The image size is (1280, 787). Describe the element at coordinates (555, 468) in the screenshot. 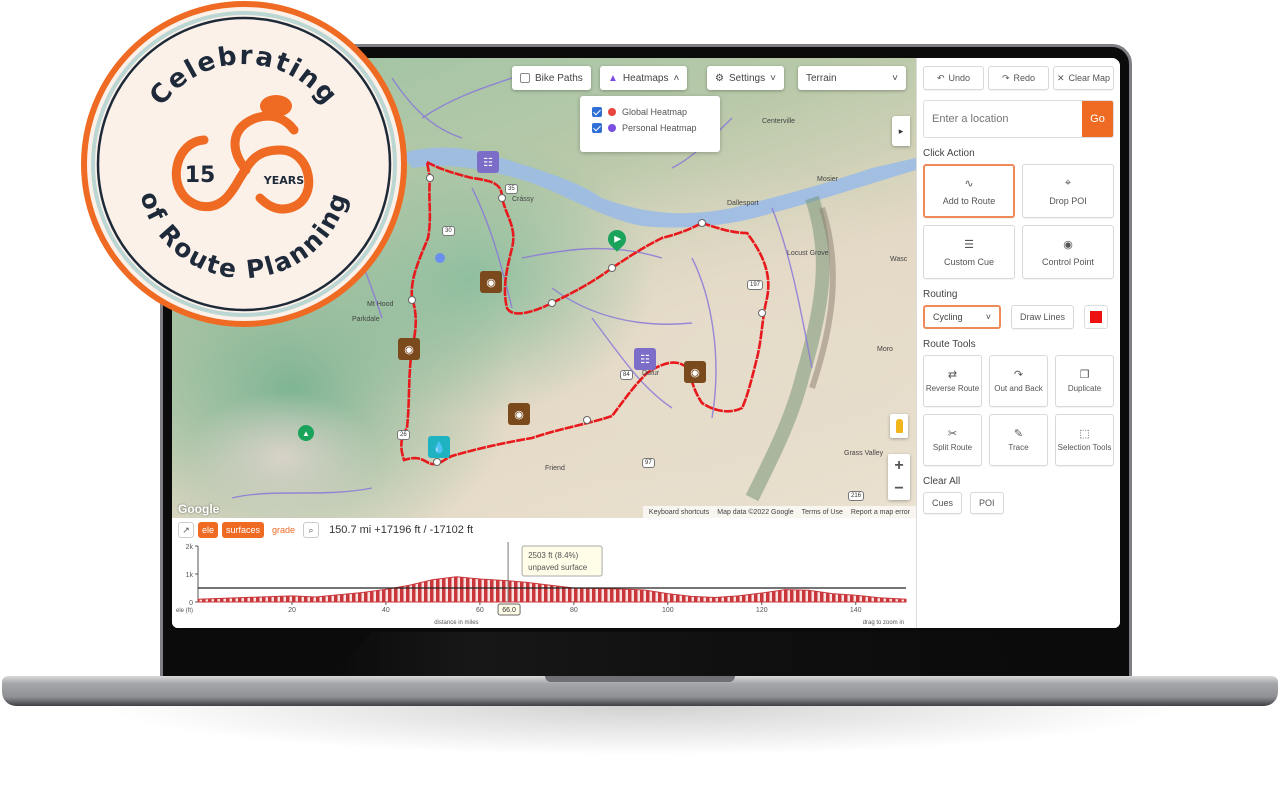

I see `place-label: Friend` at that location.